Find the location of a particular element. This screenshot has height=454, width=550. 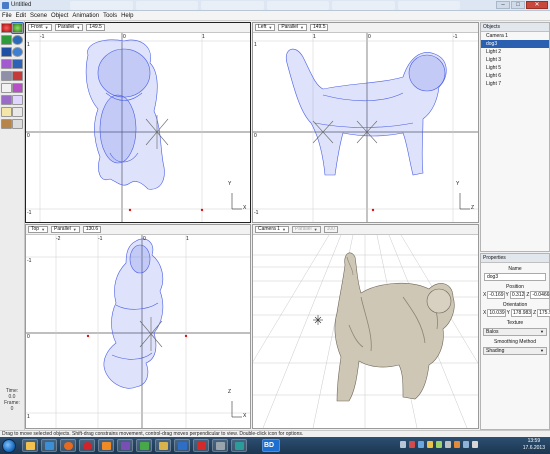

media-icon is located at coordinates (49, 445).